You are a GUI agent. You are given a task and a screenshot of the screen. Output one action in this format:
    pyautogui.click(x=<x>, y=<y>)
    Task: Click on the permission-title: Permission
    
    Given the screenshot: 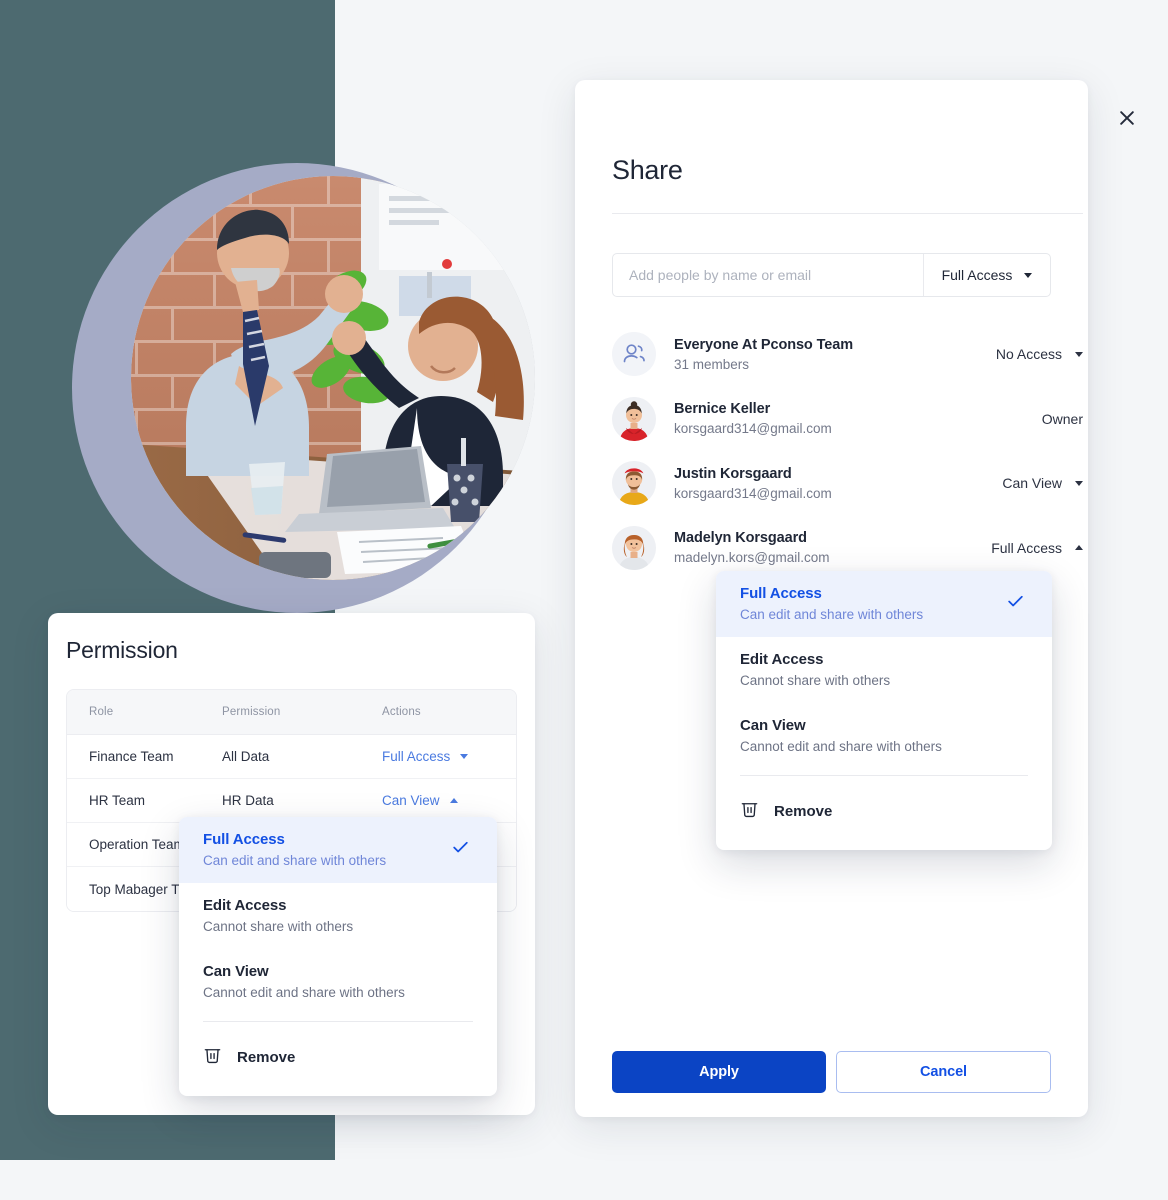 What is the action you would take?
    pyautogui.click(x=122, y=650)
    